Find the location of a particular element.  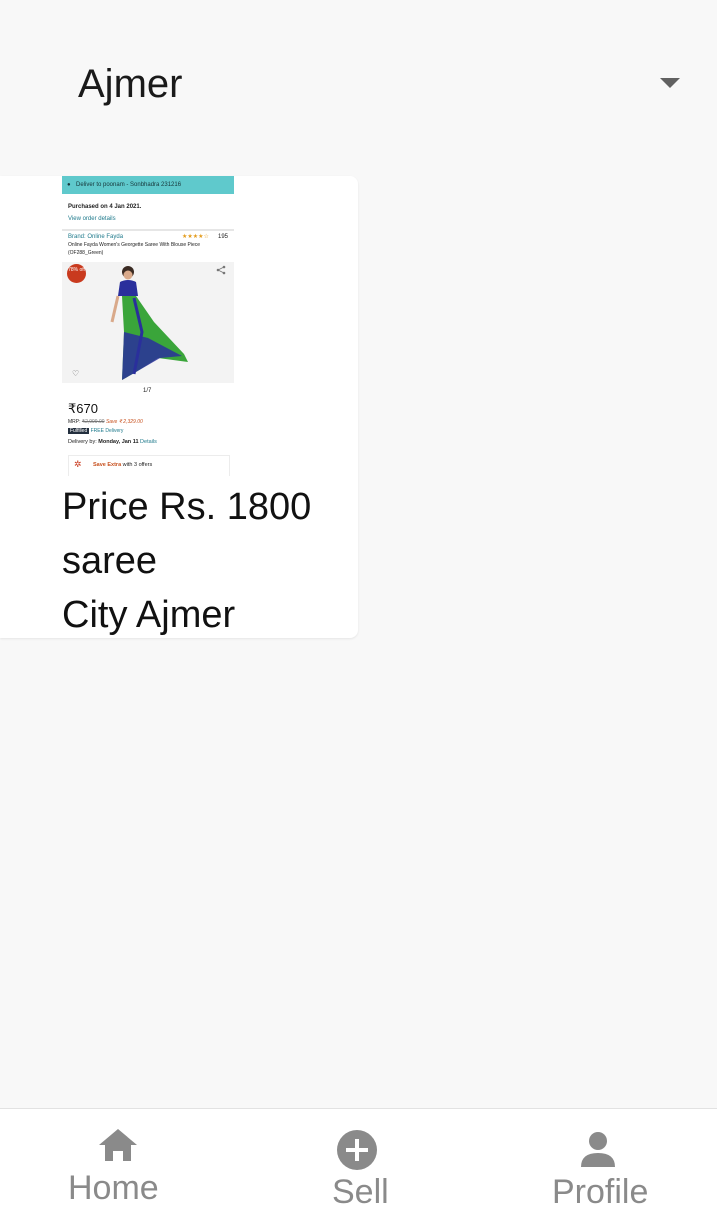

deliver-to-bar: Deliver to poonam - Sonbhadra 231216 is located at coordinates (148, 185).